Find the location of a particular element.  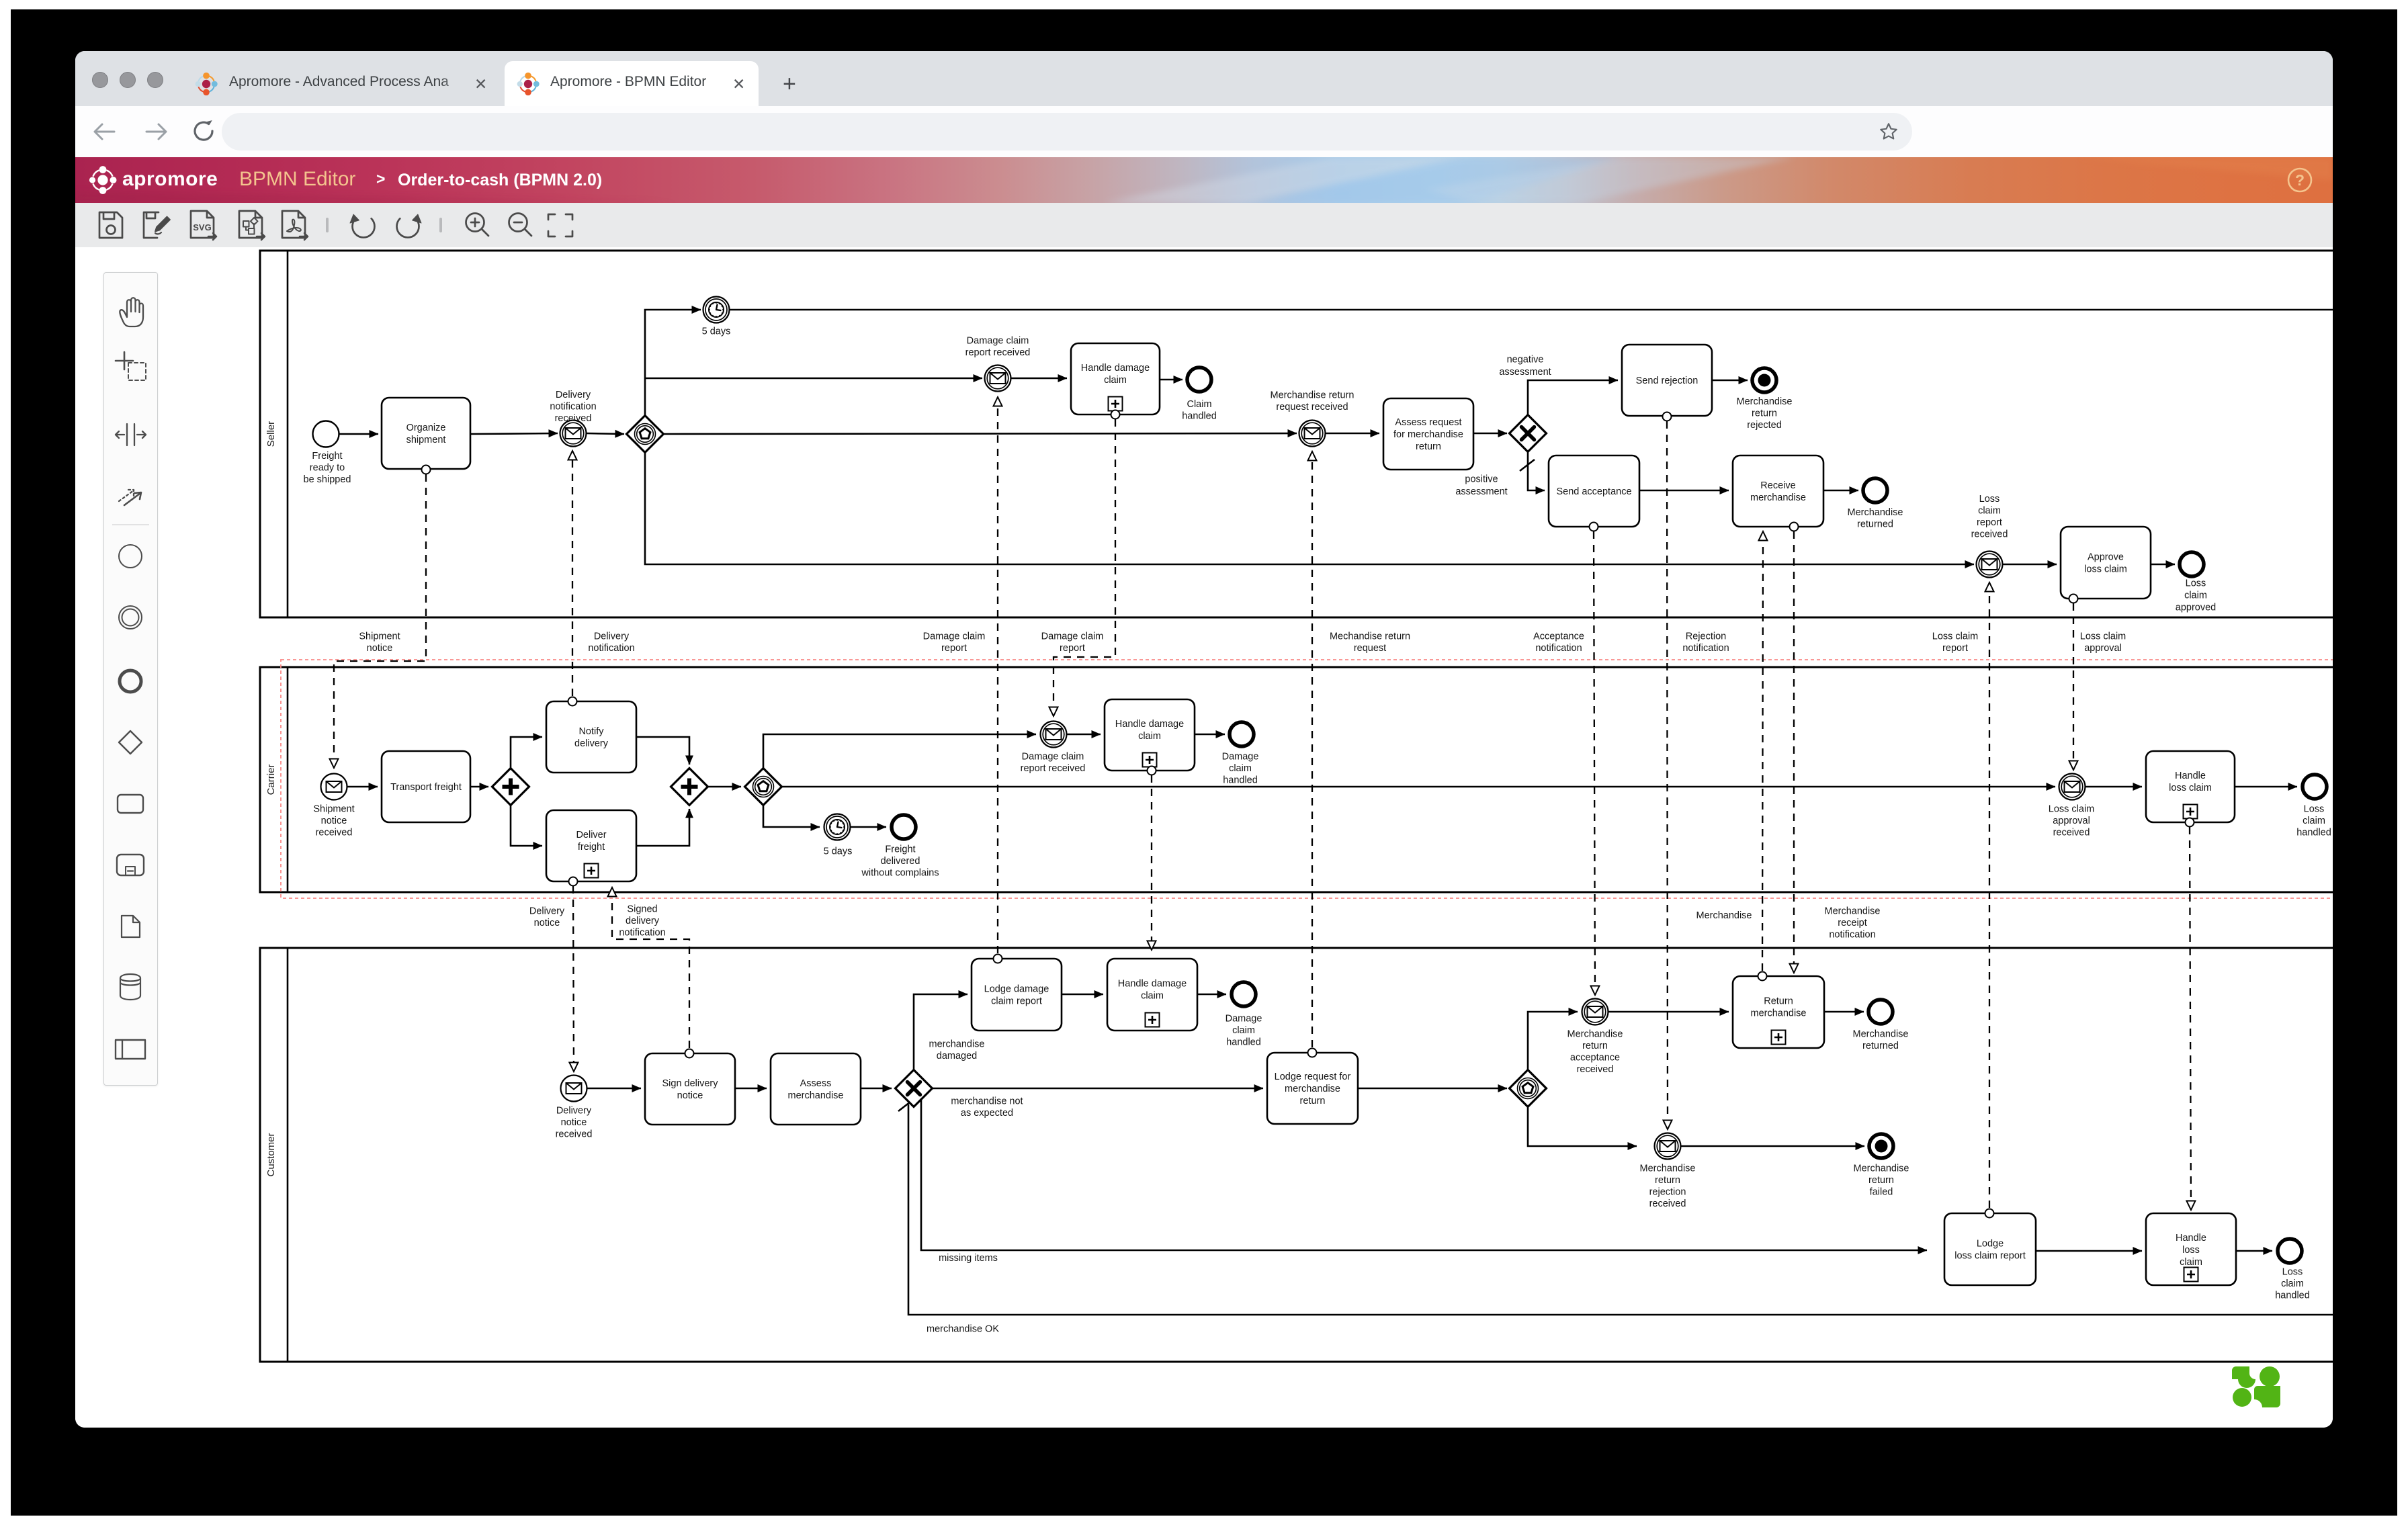

svg-text: negative is located at coordinates (1525, 360).